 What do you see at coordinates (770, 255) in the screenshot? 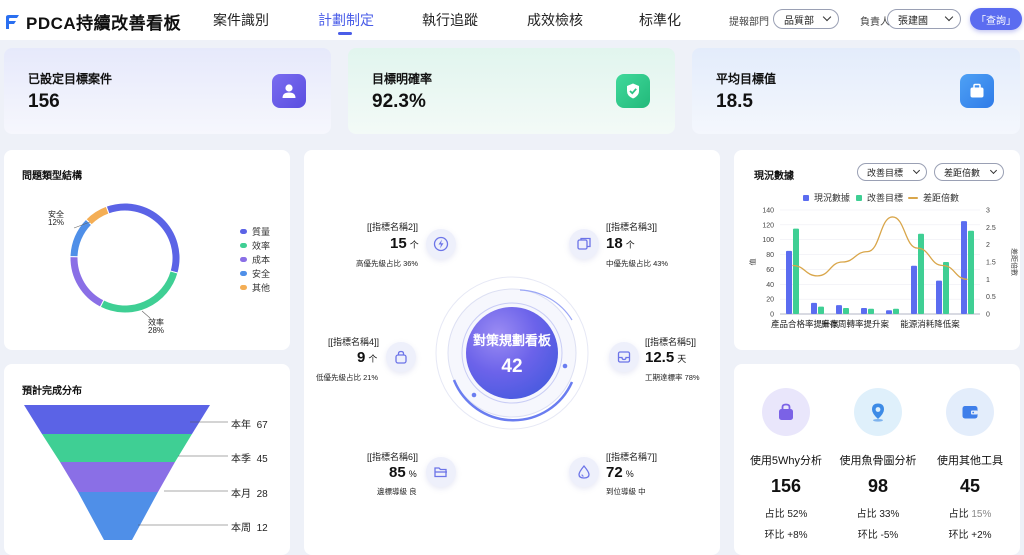
I see `y-tick-label: 80` at bounding box center [770, 255].